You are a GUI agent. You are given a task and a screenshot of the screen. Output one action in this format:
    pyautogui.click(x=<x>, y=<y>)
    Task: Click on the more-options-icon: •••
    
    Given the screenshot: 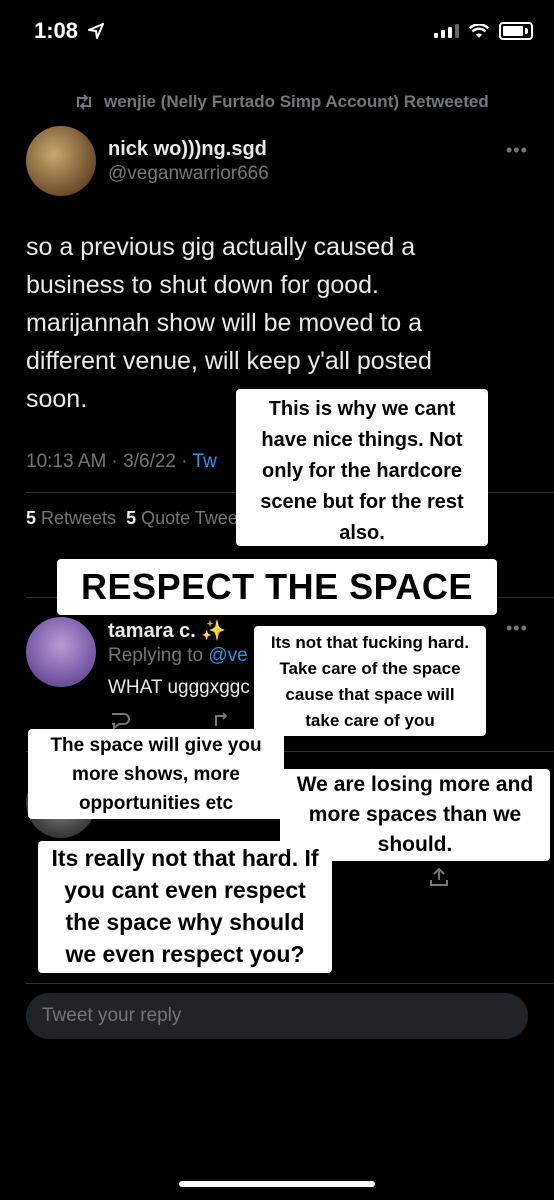 What is the action you would take?
    pyautogui.click(x=517, y=150)
    